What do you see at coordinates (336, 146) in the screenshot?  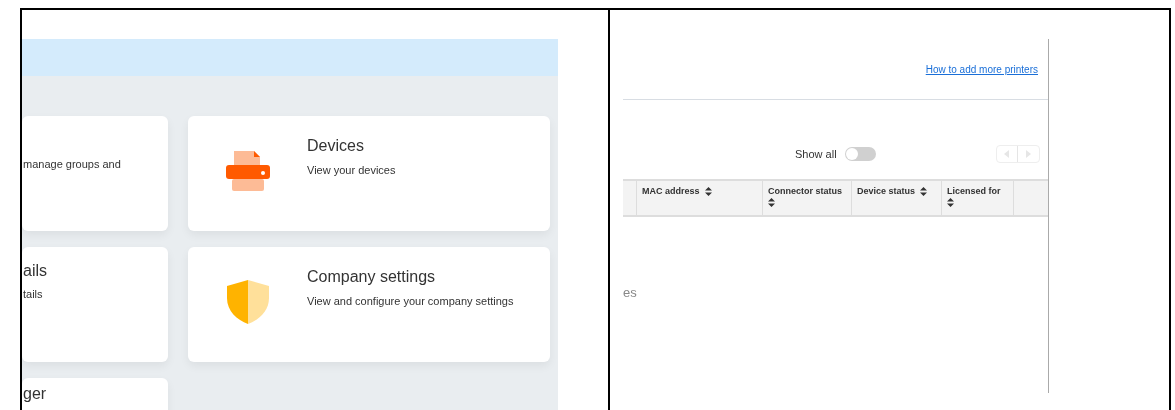 I see `card-title: Devices` at bounding box center [336, 146].